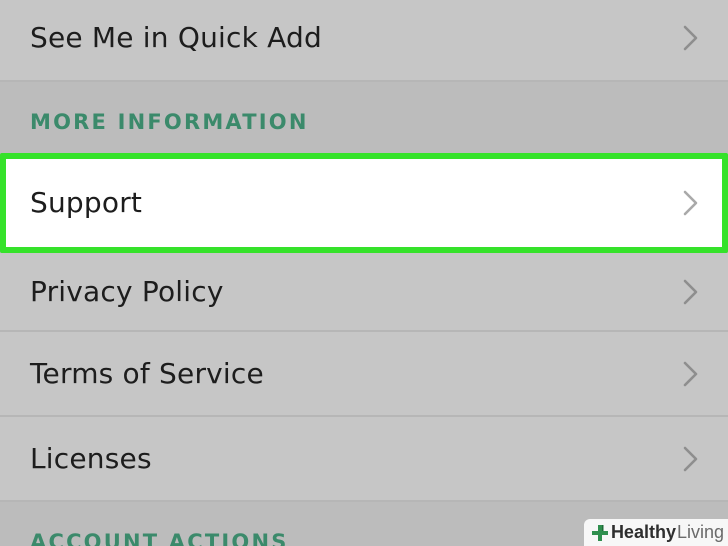 The height and width of the screenshot is (546, 728). I want to click on watermark-brand-light: Living, so click(700, 532).